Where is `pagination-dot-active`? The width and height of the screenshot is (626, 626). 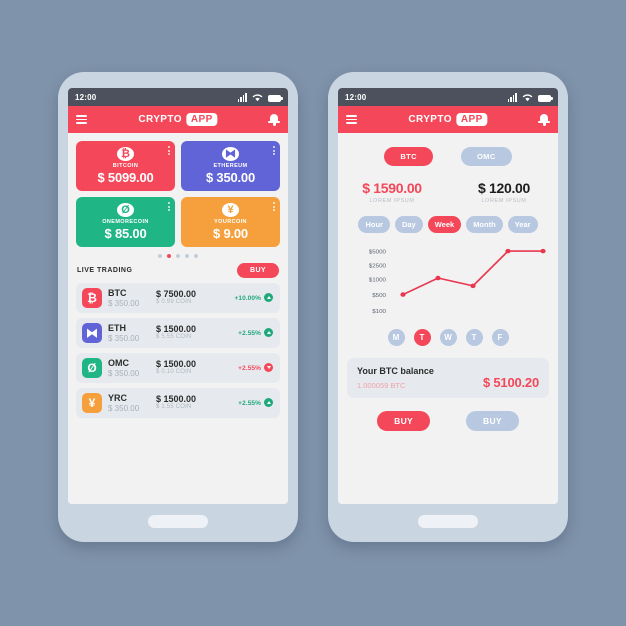 pagination-dot-active is located at coordinates (169, 256).